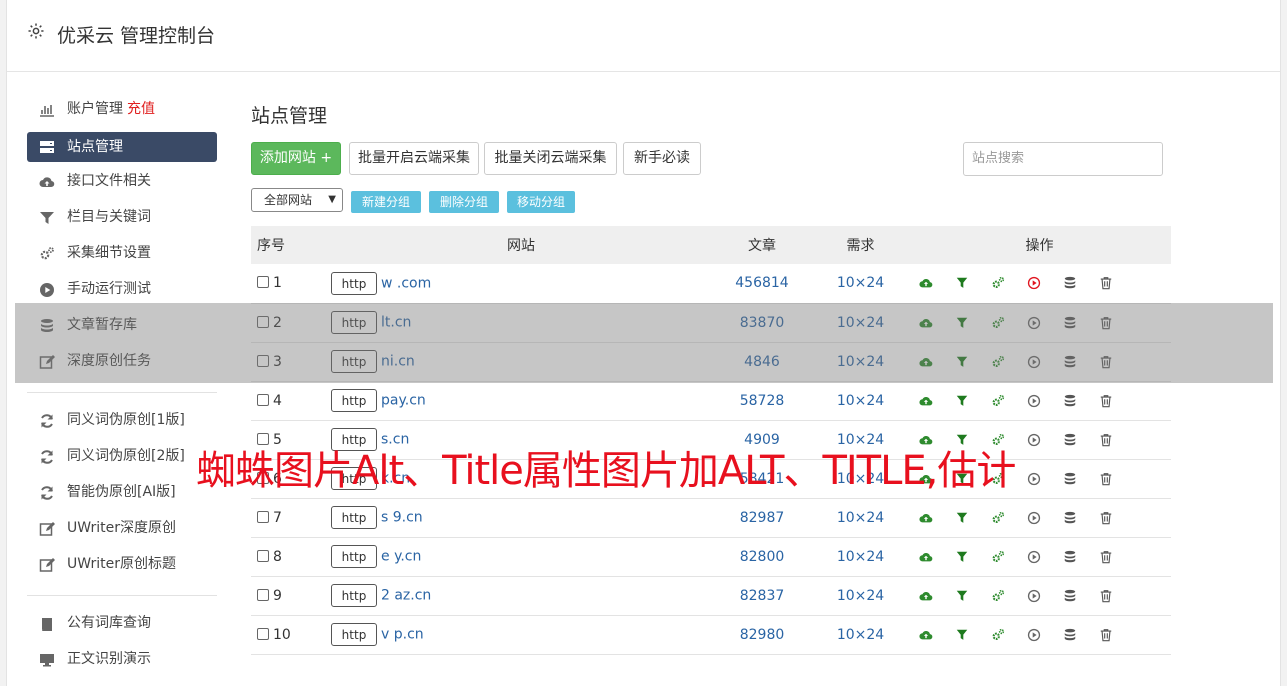 This screenshot has width=1287, height=686. What do you see at coordinates (414, 158) in the screenshot?
I see `batch-open-button: 批量开启云端采集` at bounding box center [414, 158].